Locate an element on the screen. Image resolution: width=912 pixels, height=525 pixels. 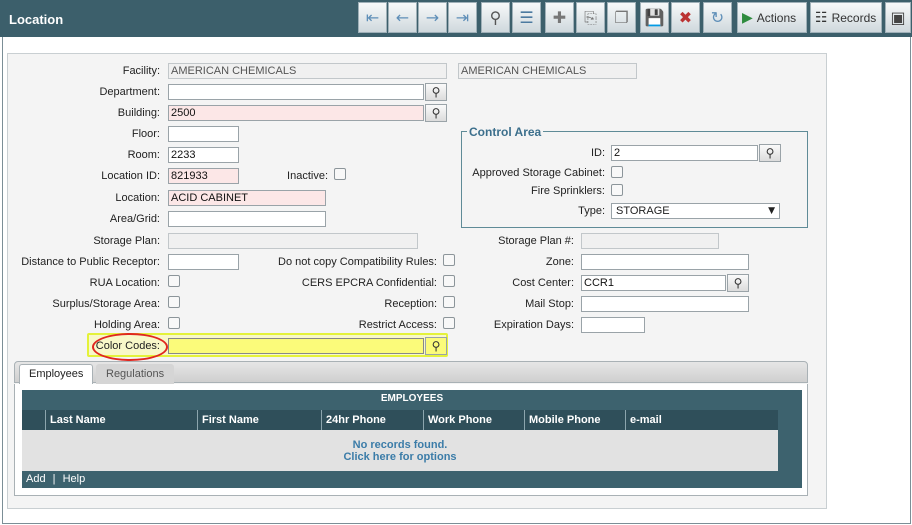
building-lookup-button: ⚲ is located at coordinates (436, 113).